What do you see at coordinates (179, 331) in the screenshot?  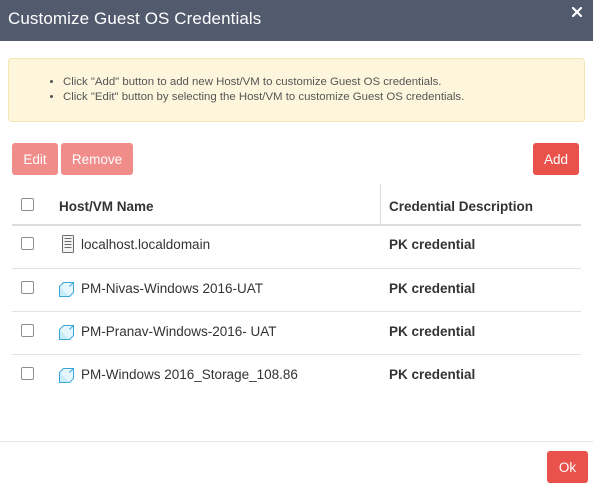 I see `vm-name: PM-Pranav-Windows-2016- UAT` at bounding box center [179, 331].